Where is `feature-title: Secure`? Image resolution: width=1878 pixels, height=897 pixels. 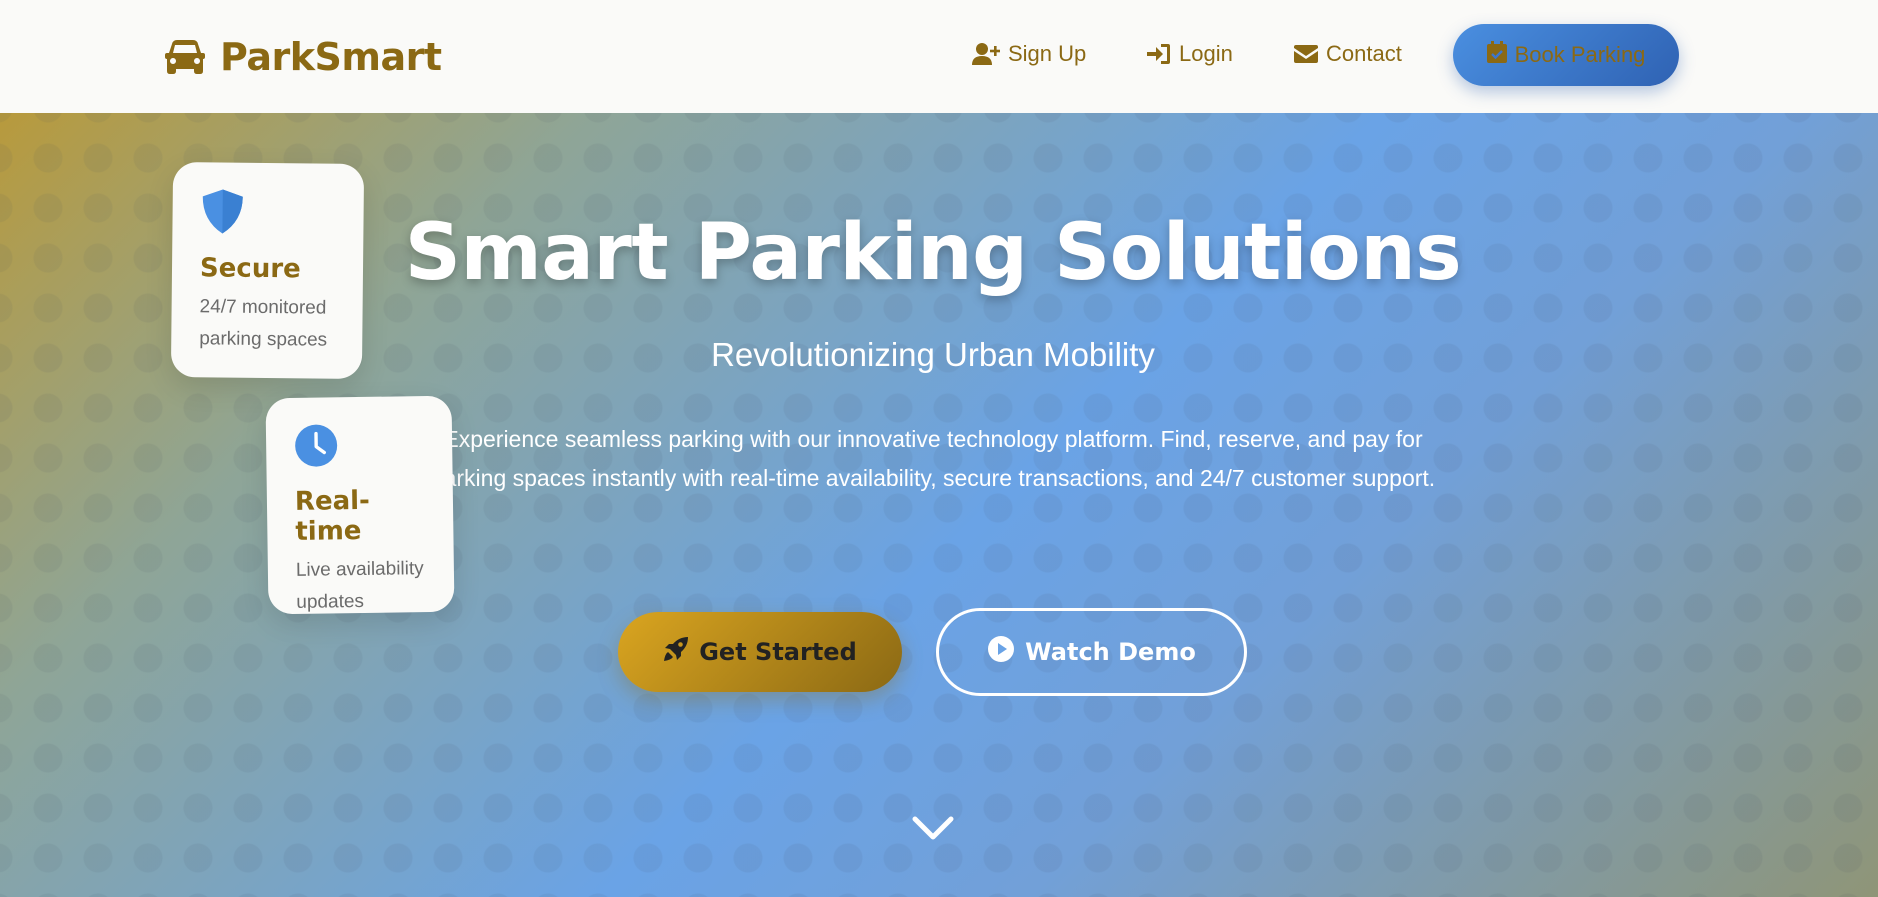
feature-title: Secure is located at coordinates (250, 269).